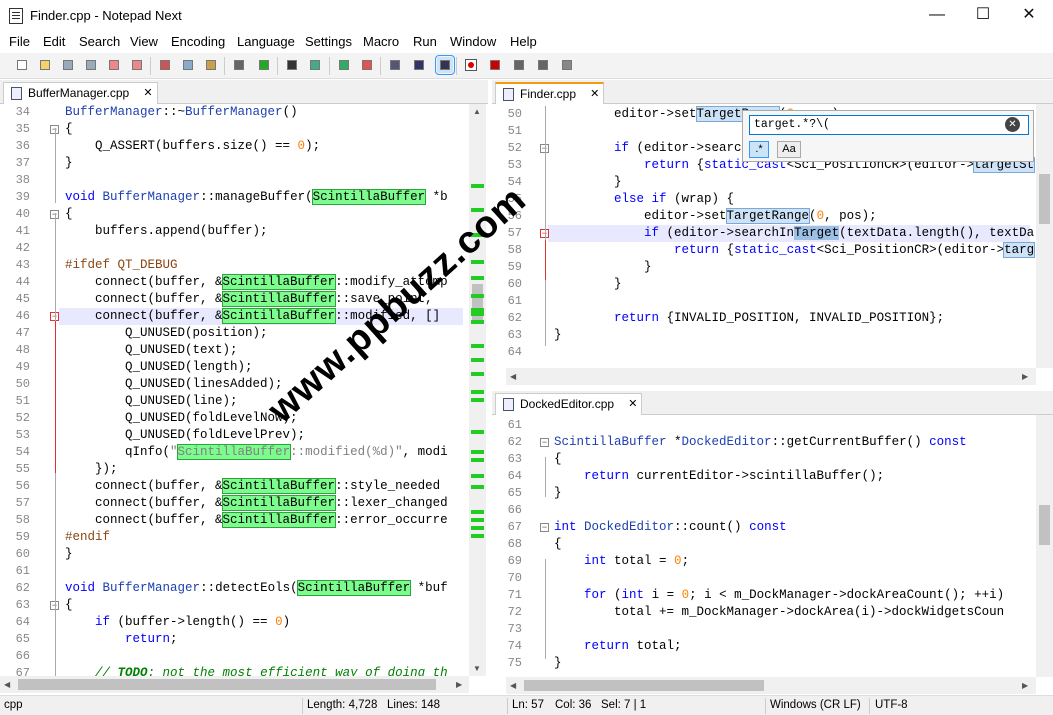  Describe the element at coordinates (328, 41) in the screenshot. I see `menu-settings: Settings` at that location.